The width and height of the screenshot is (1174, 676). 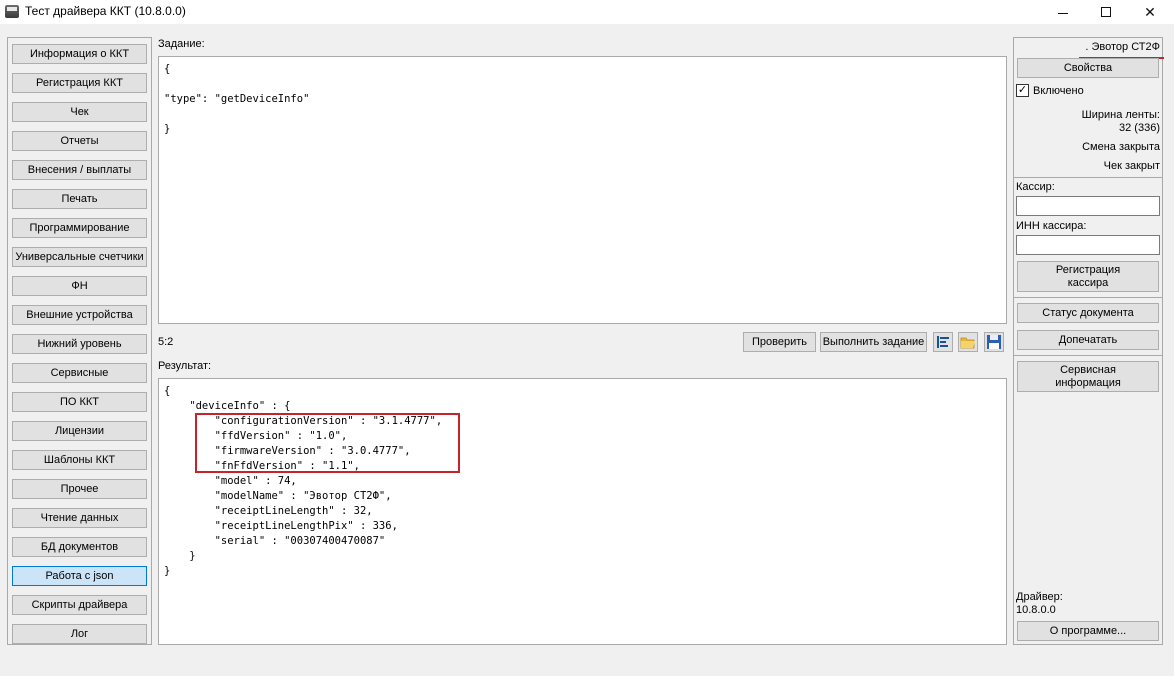 I want to click on result-line: "modelName" : "Эвотор СТ2Ф",, so click(x=278, y=496).